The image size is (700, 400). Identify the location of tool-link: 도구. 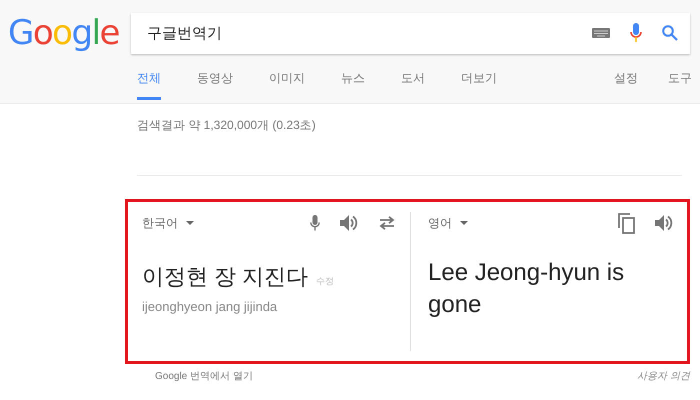
(680, 79).